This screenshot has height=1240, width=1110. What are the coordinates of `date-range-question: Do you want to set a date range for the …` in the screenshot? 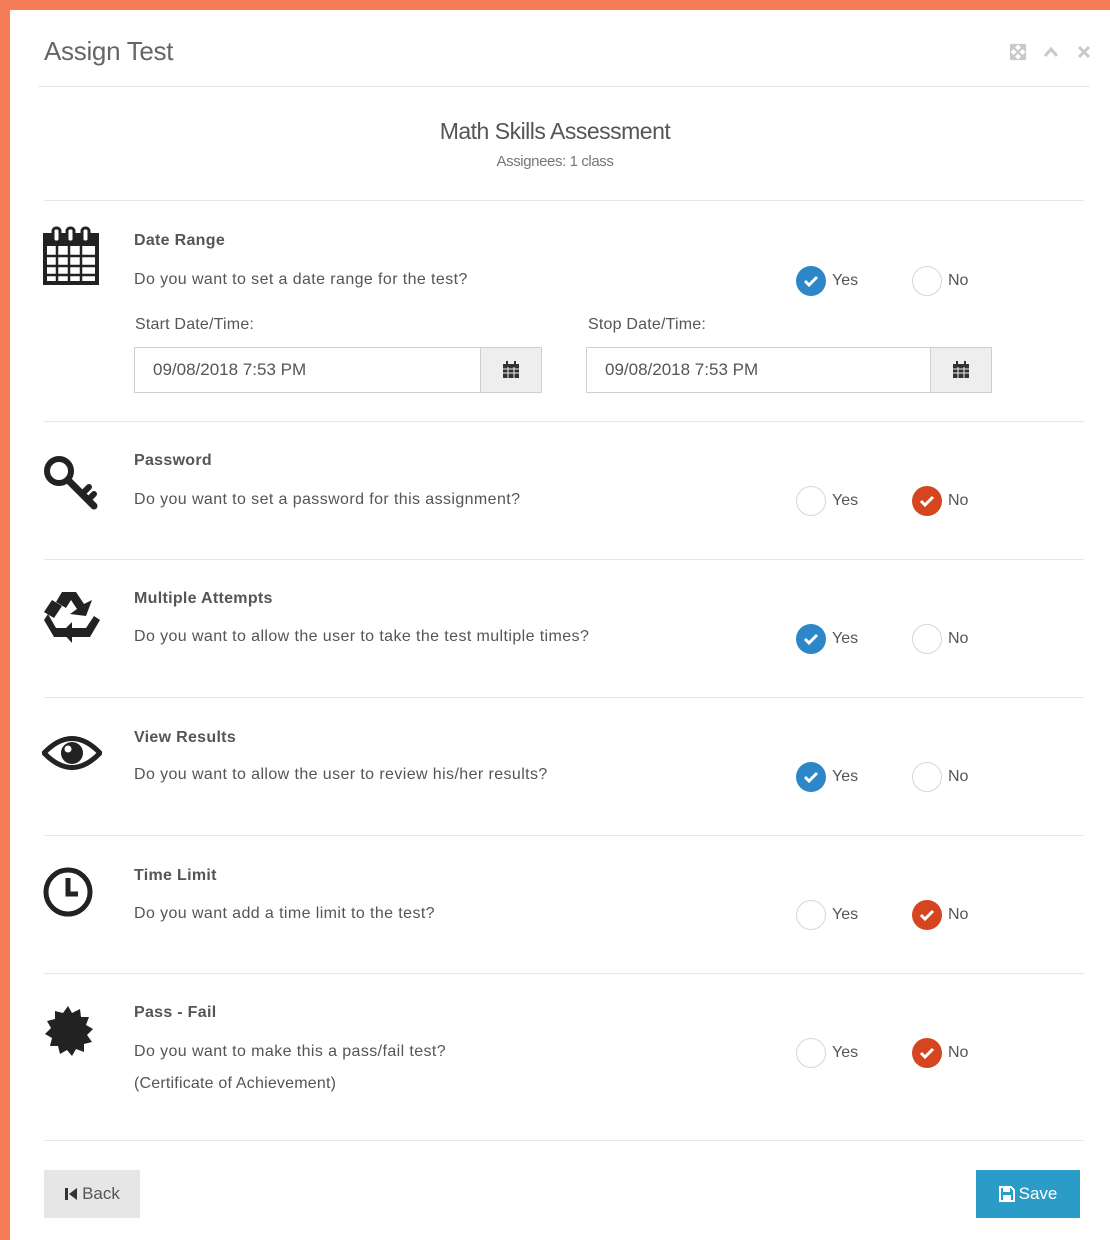 It's located at (301, 279).